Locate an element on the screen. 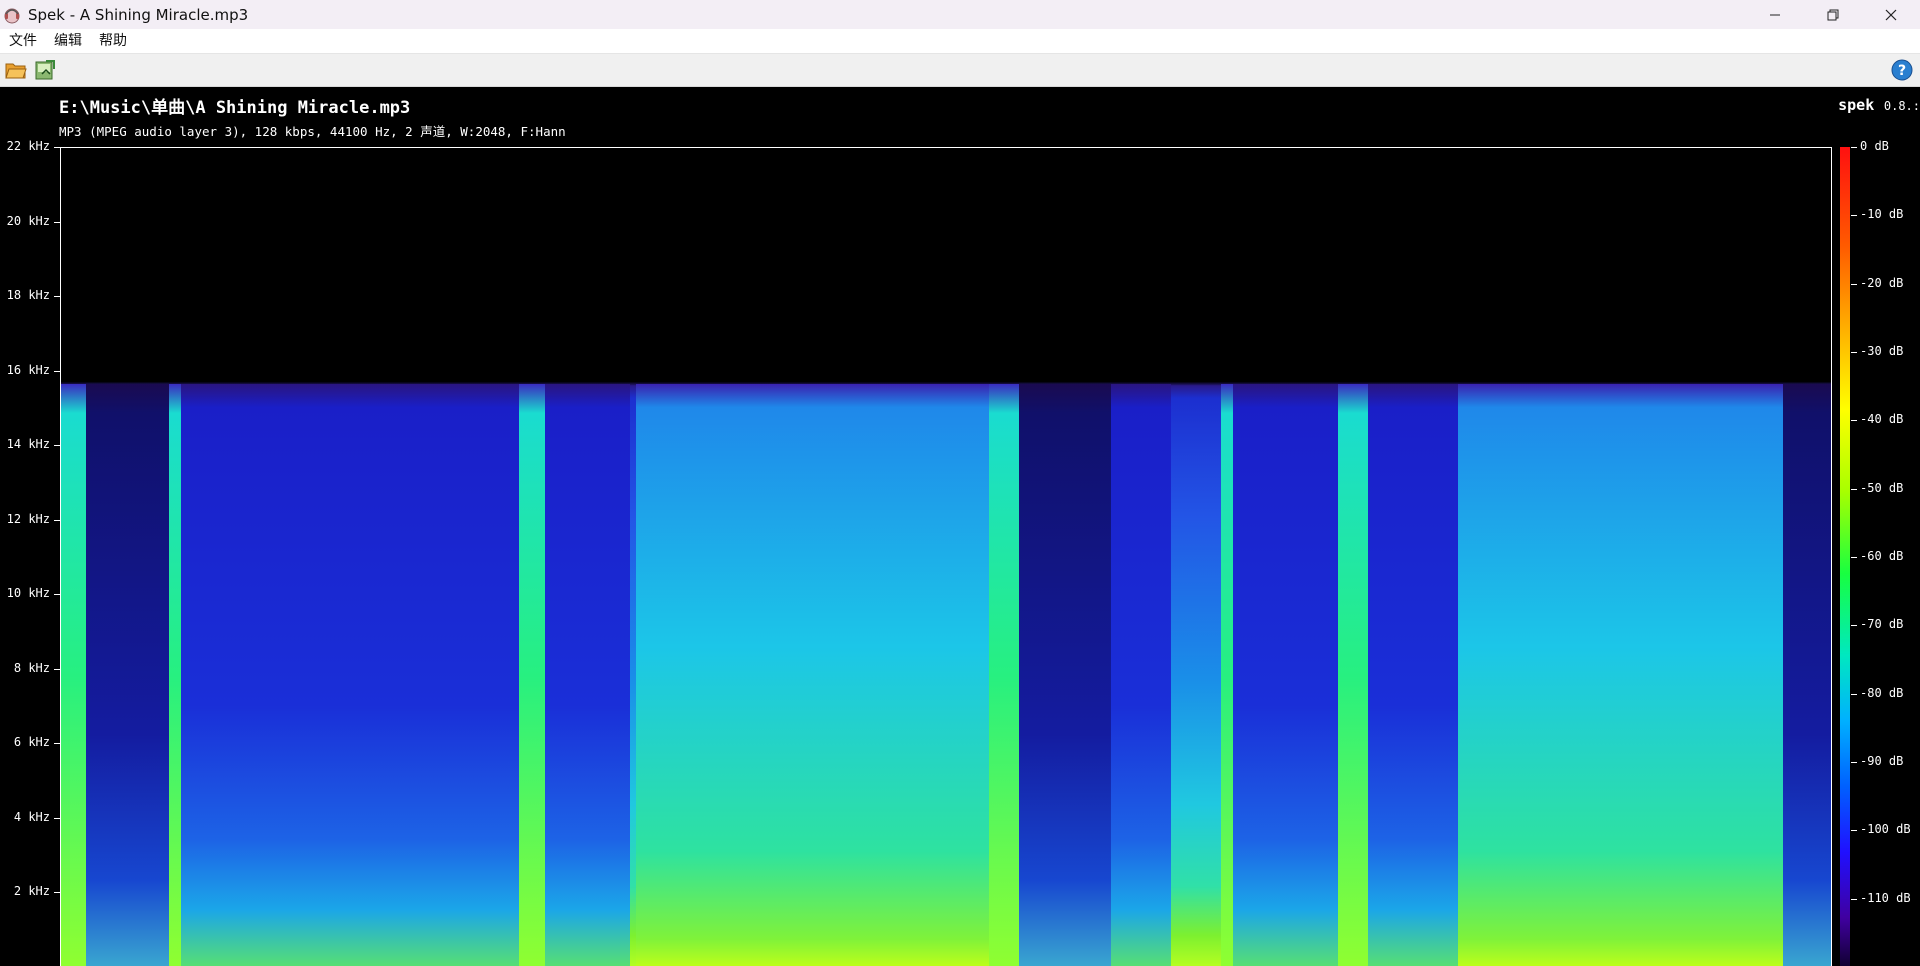  db-tick-label: -30 dB is located at coordinates (1882, 351).